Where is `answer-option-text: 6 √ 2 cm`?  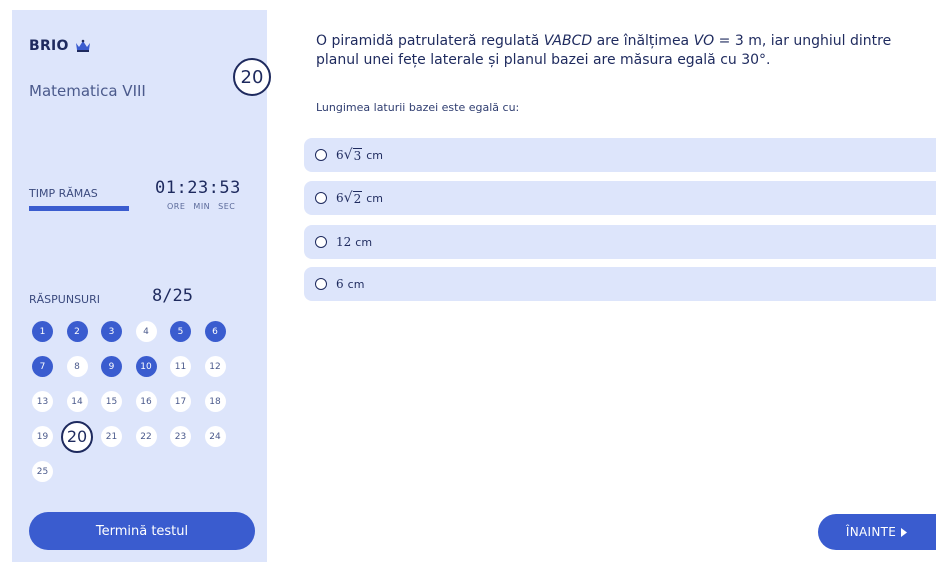 answer-option-text: 6 √ 2 cm is located at coordinates (359, 197).